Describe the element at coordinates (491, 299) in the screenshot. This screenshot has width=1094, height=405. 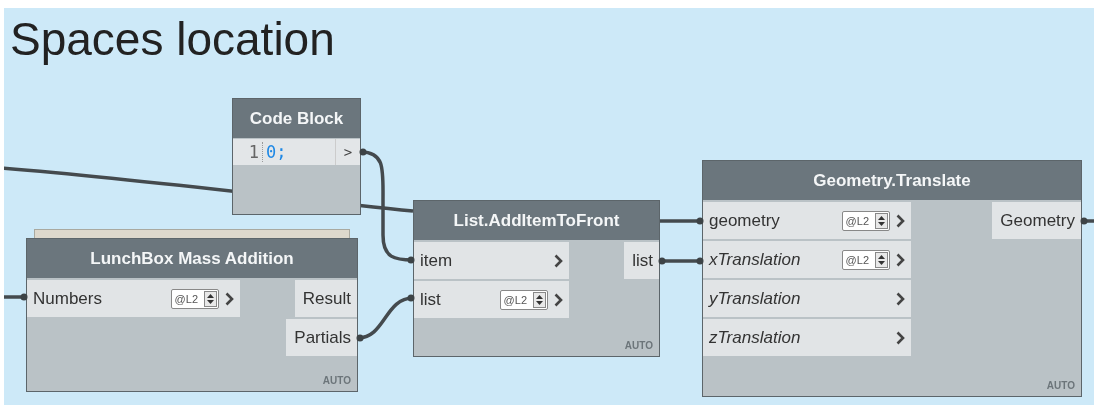
I see `input-port: list @L2` at that location.